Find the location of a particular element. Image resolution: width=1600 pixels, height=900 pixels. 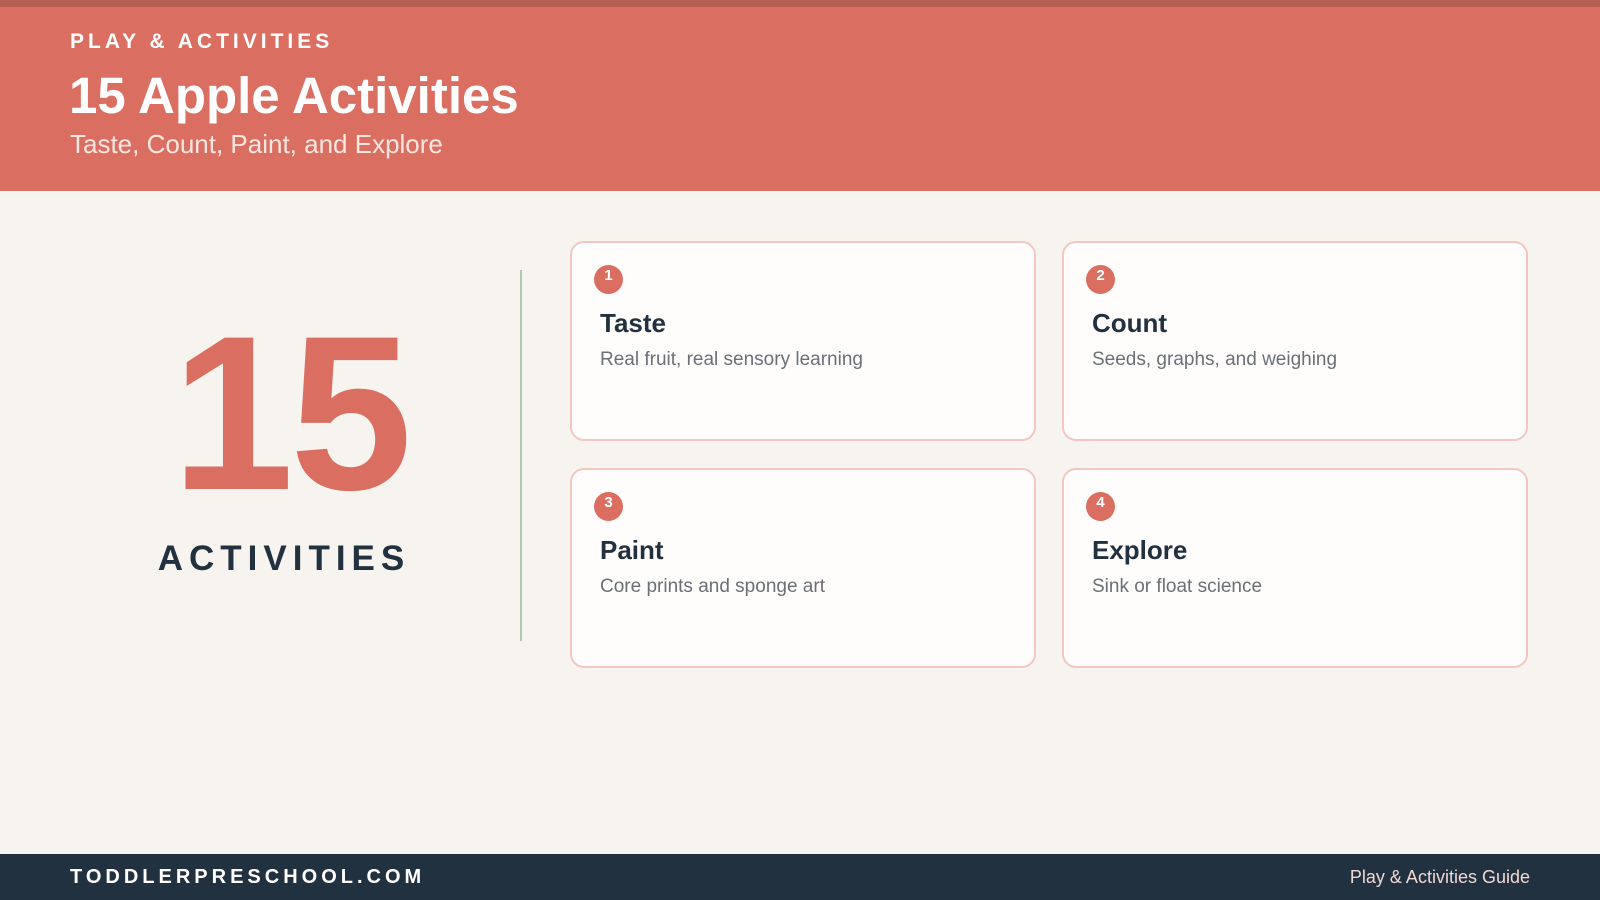

vertical-divider is located at coordinates (521, 455).